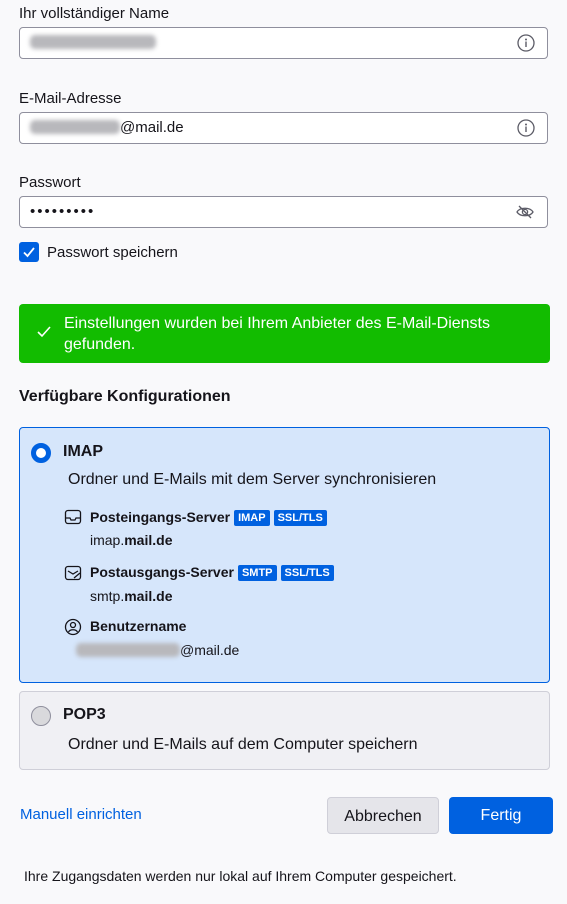 The height and width of the screenshot is (904, 567). What do you see at coordinates (94, 13) in the screenshot?
I see `name-label: Ihr vollständiger Name` at bounding box center [94, 13].